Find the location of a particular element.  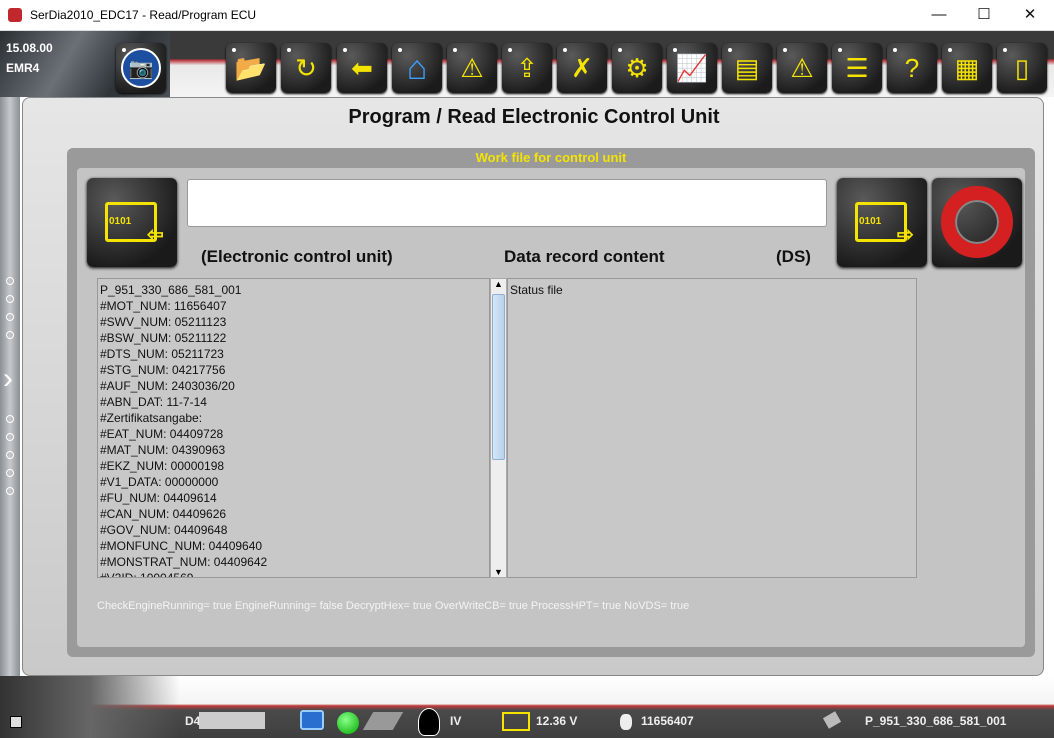

ecu-info-line: #V2ID: 10004569 is located at coordinates (147, 574).